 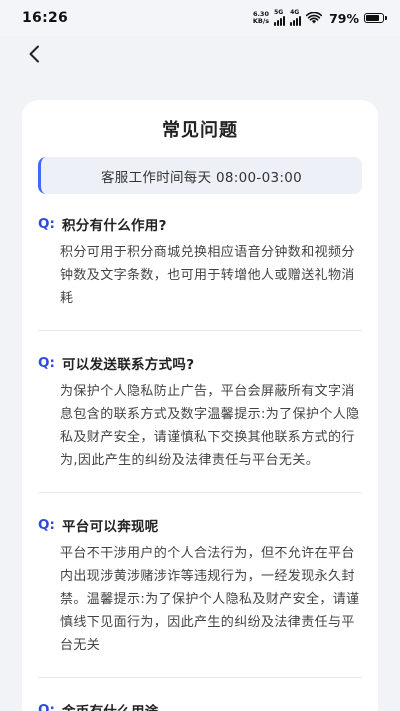 I want to click on wifi-icon, so click(x=314, y=18).